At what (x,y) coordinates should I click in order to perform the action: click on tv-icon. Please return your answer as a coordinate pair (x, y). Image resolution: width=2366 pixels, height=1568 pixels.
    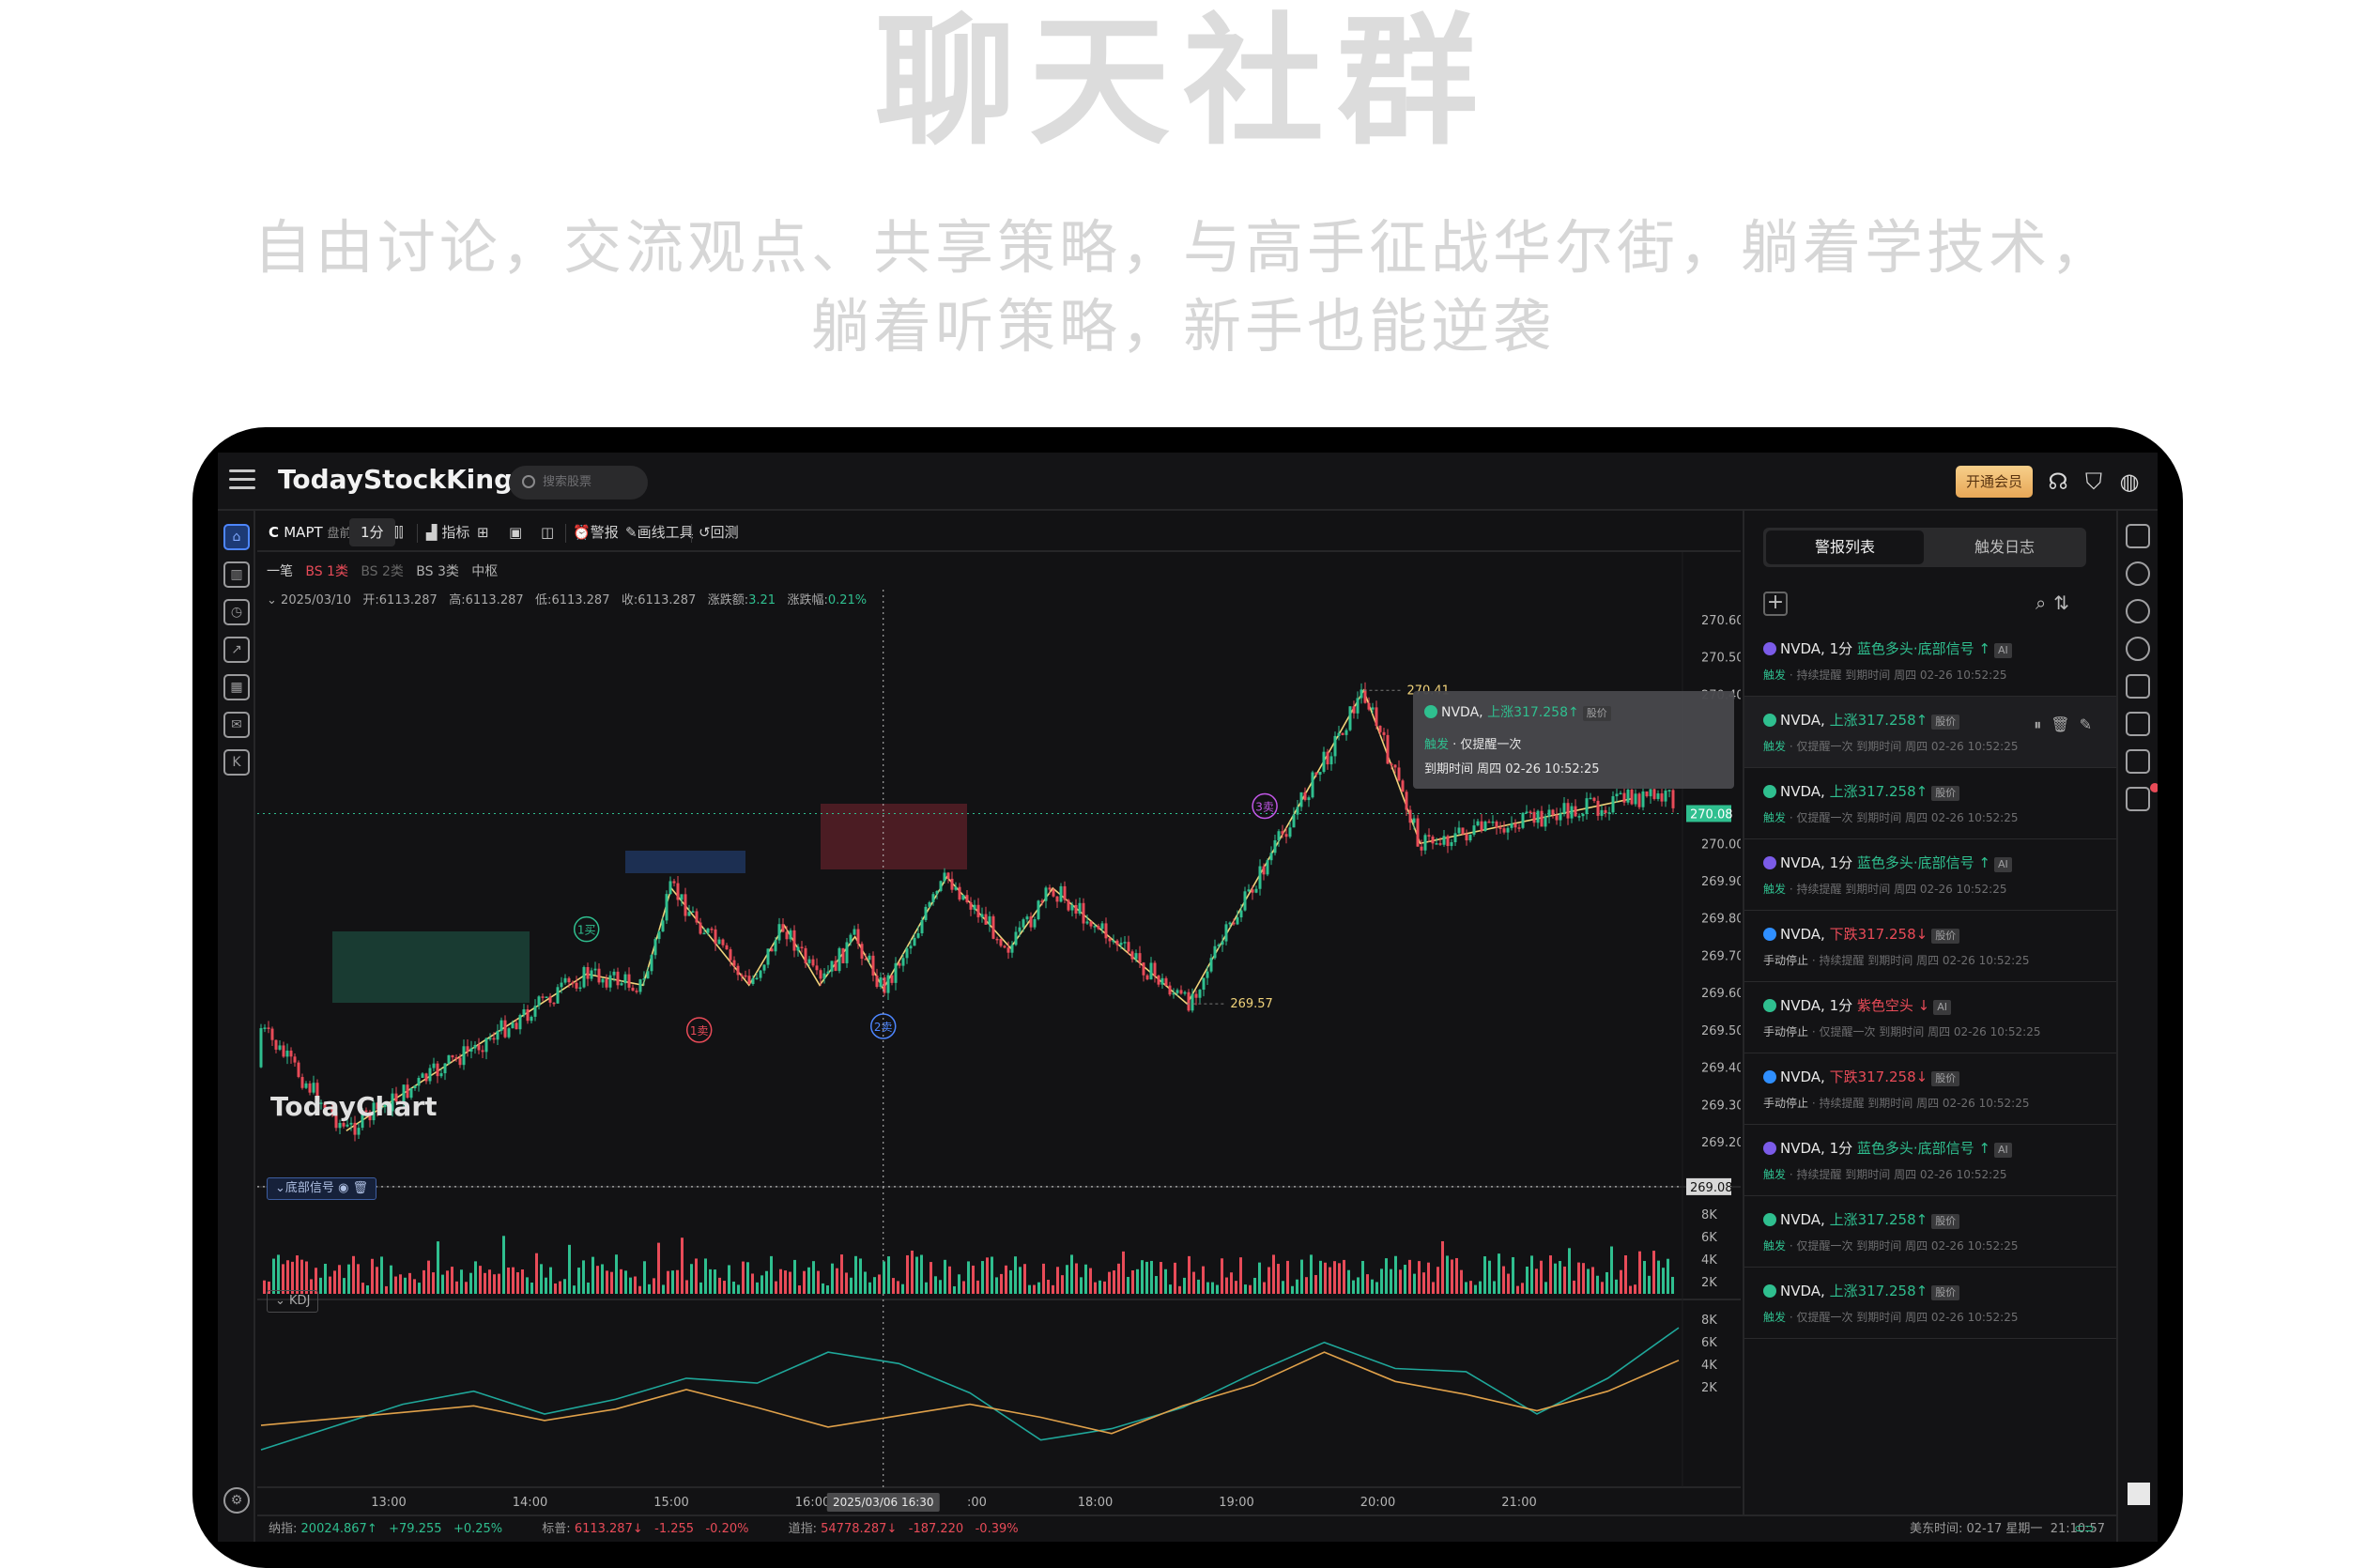
    Looking at the image, I should click on (2138, 724).